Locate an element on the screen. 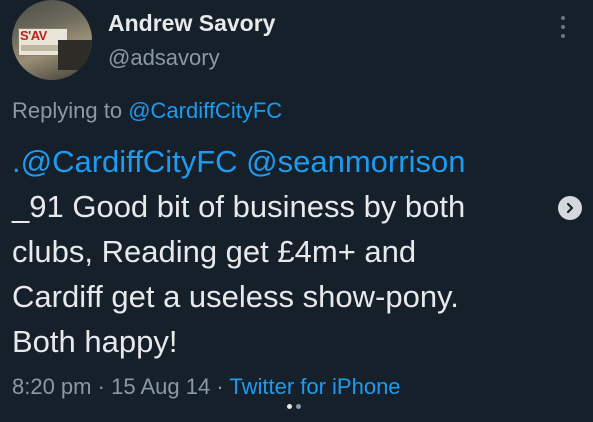 The image size is (593, 422). author-handle: @adsavory is located at coordinates (164, 58).